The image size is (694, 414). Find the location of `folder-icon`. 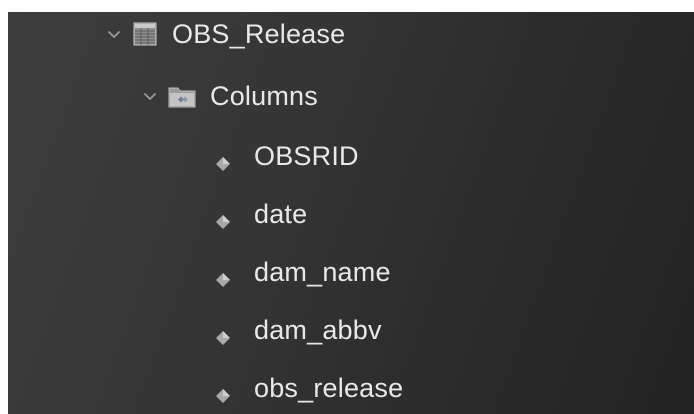

folder-icon is located at coordinates (182, 96).